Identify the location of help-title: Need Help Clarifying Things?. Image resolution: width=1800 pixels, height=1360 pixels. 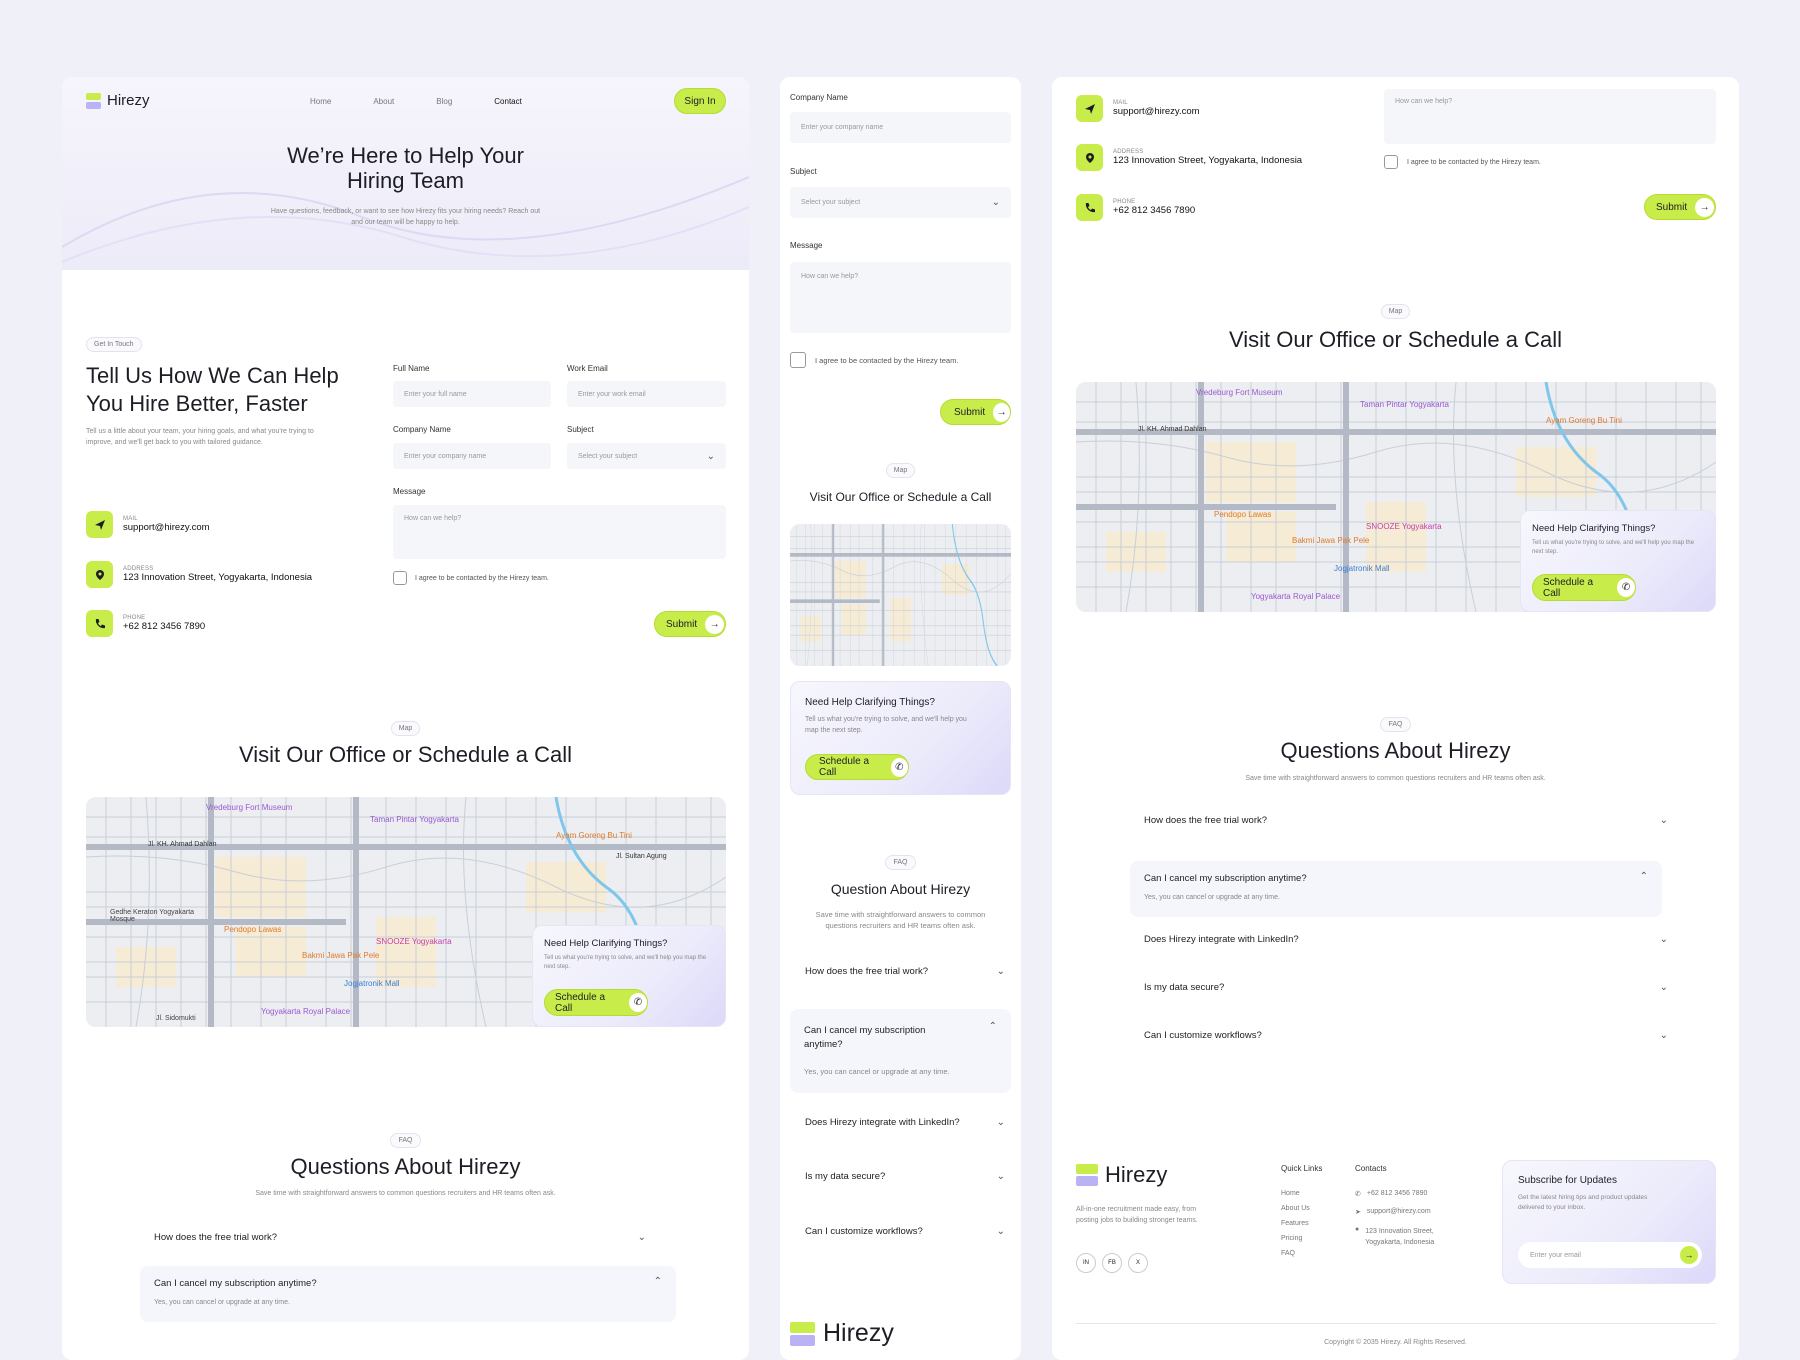
(870, 702).